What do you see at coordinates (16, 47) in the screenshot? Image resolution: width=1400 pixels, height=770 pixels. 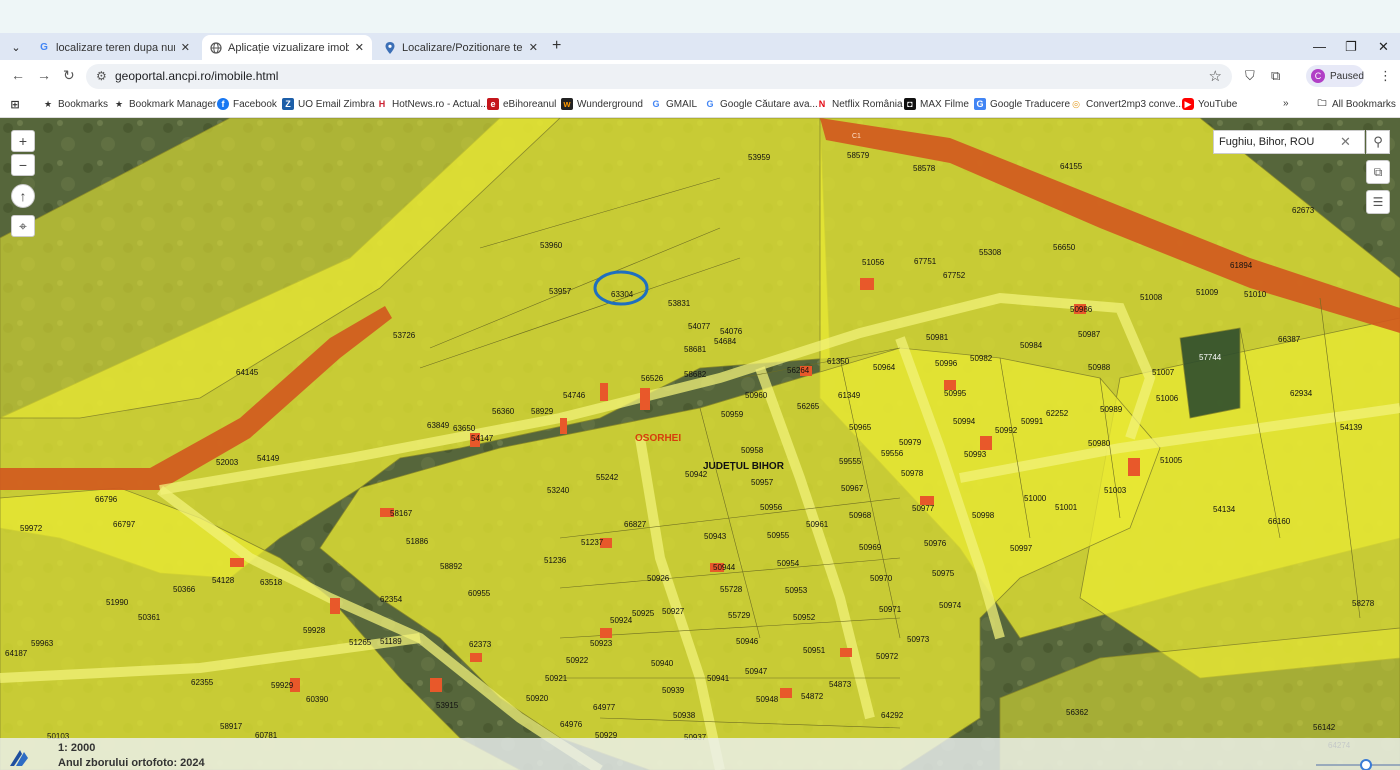 I see `tab-search-chevron-icon: ⌄` at bounding box center [16, 47].